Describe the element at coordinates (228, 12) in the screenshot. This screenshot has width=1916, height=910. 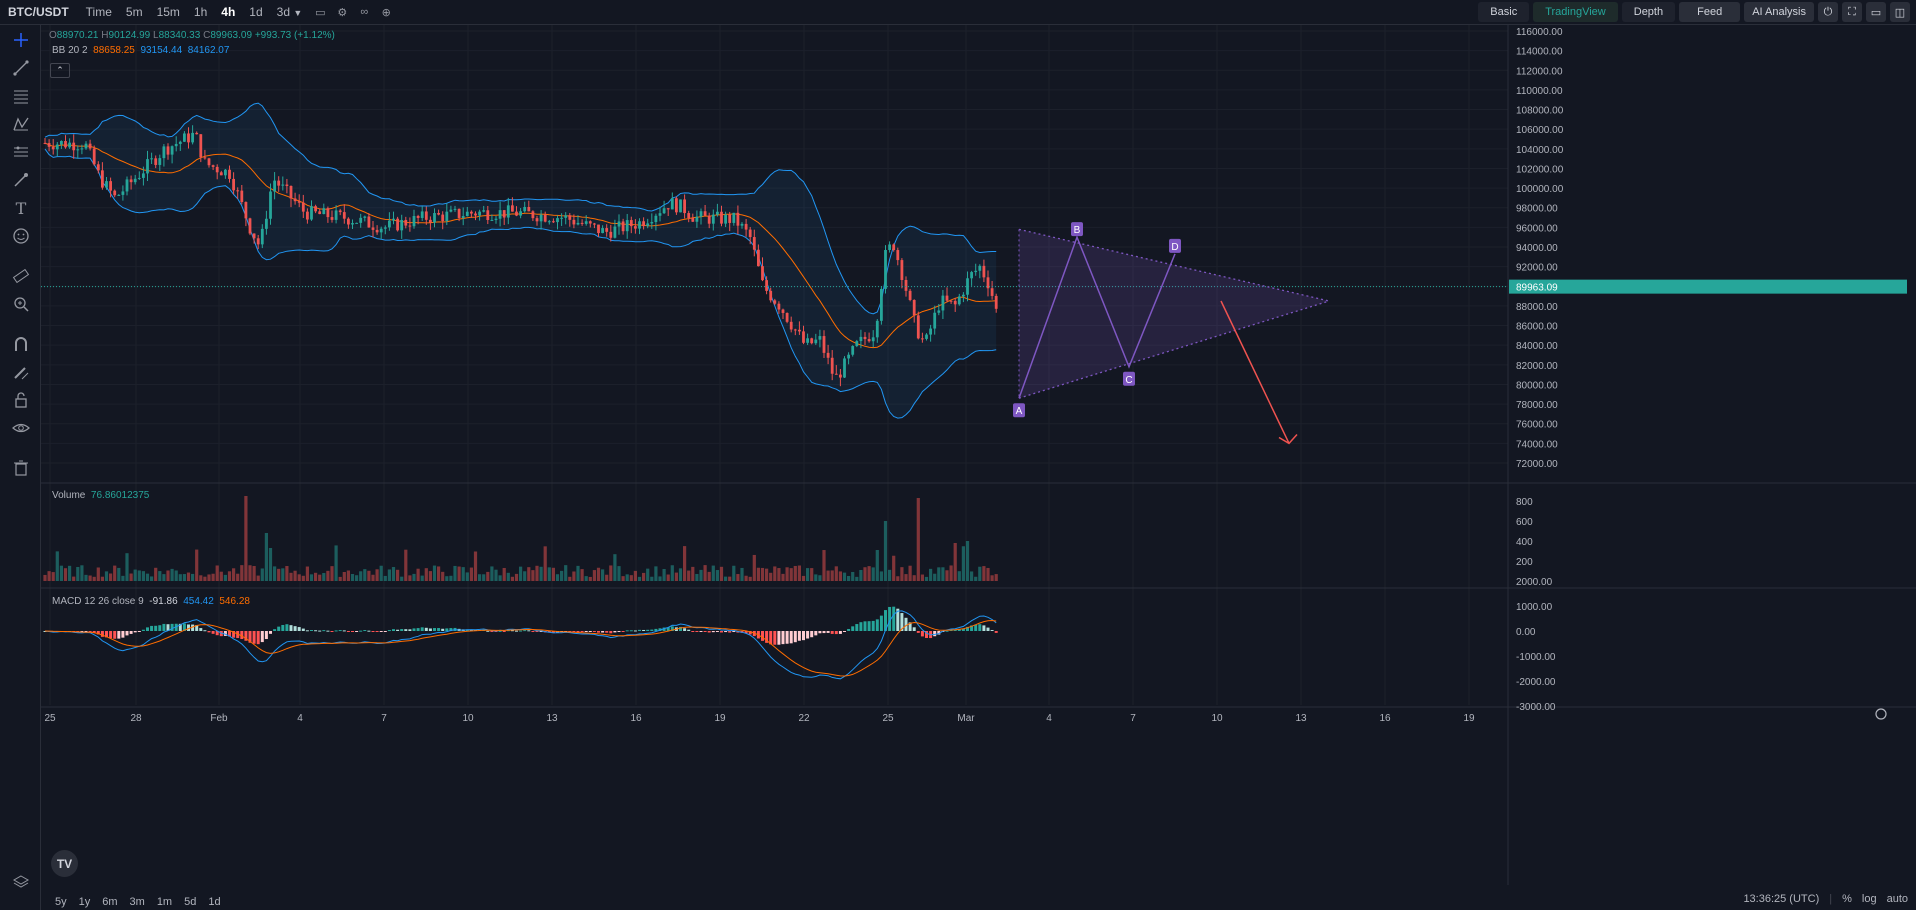
I see `tf-4h: 4h` at that location.